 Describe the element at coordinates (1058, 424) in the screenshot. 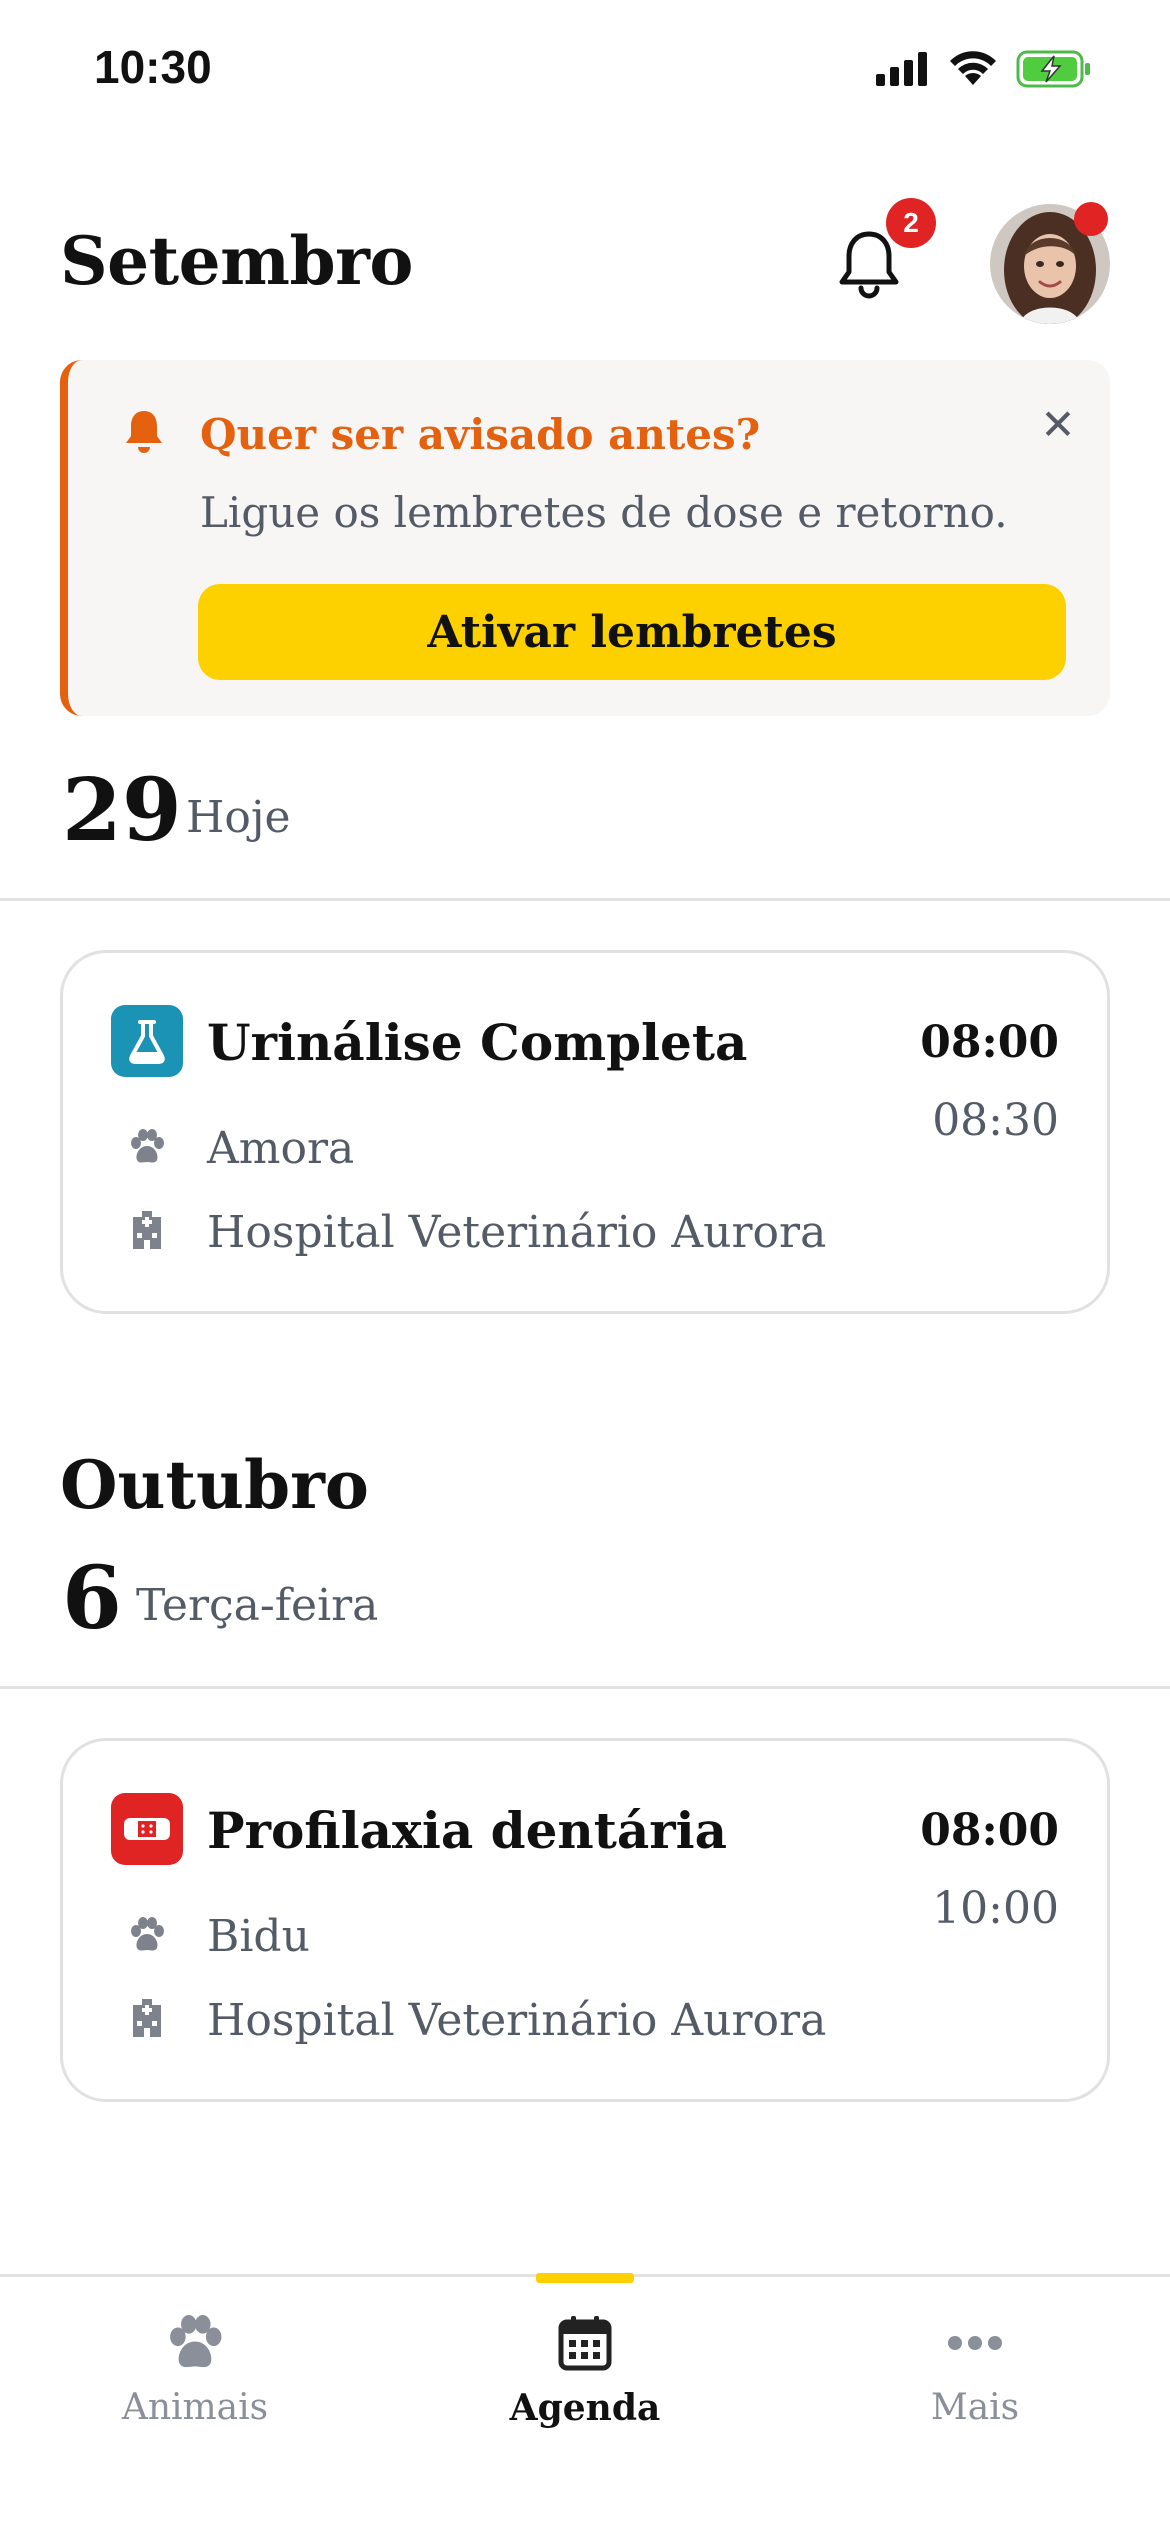

I see `close-icon: ✕` at that location.